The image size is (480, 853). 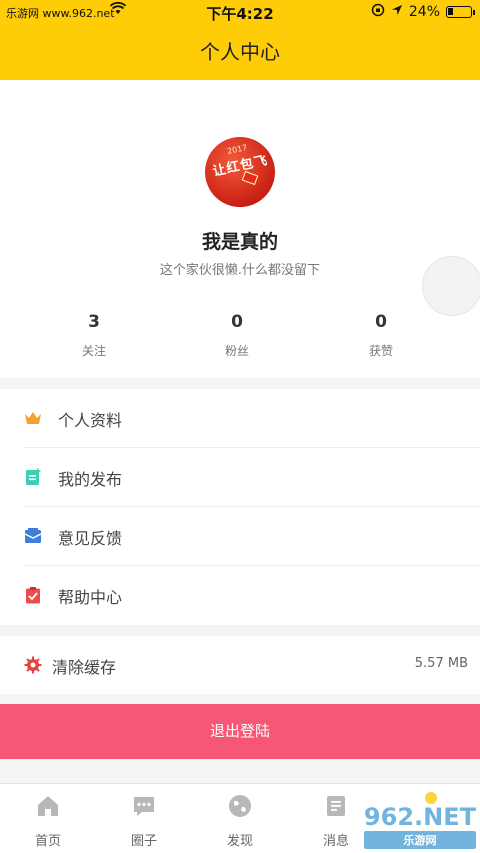 I want to click on watermark-text: 962, so click(x=389, y=817).